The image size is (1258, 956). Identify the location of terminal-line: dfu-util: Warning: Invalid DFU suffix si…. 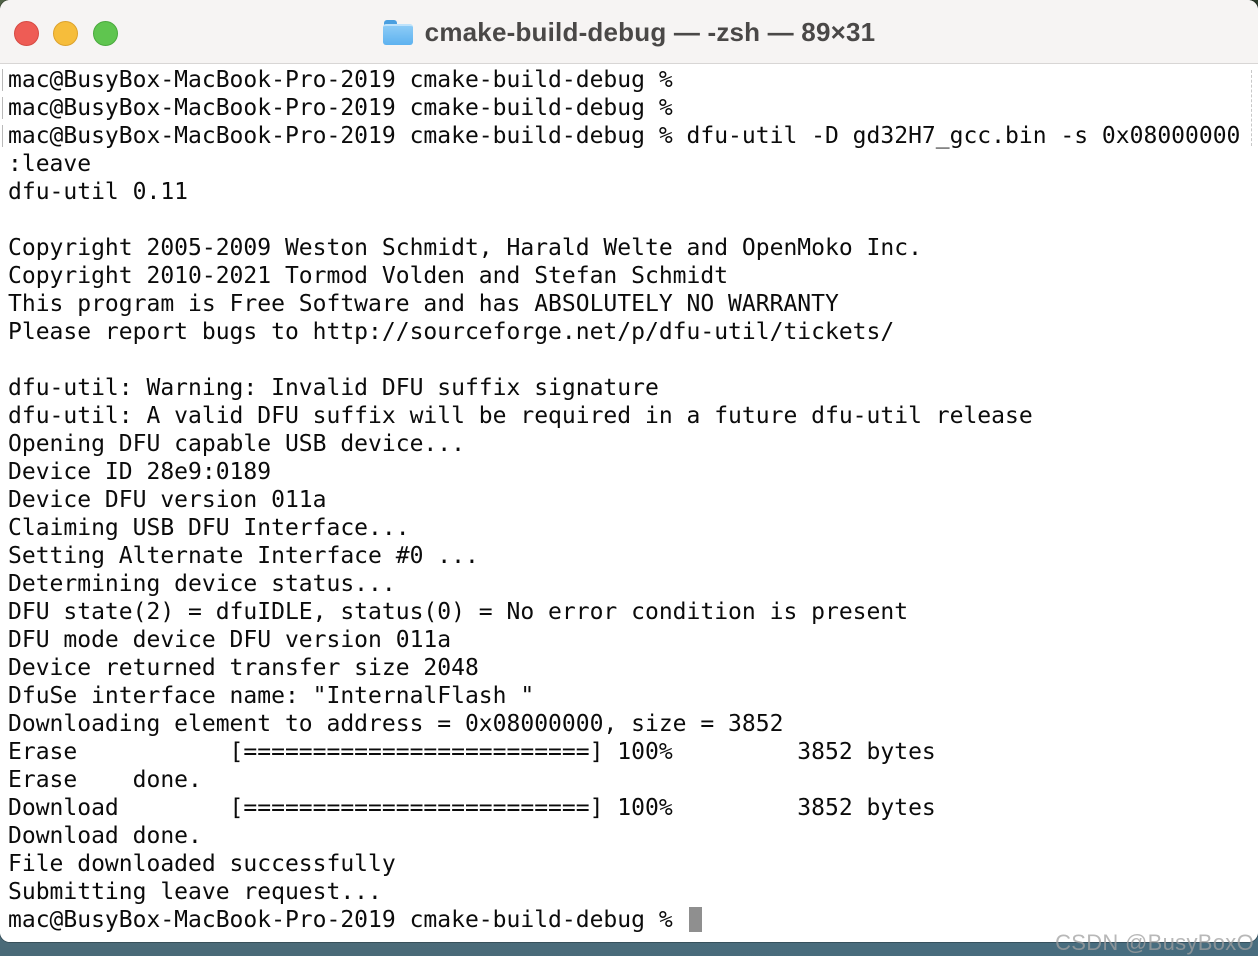
(333, 388).